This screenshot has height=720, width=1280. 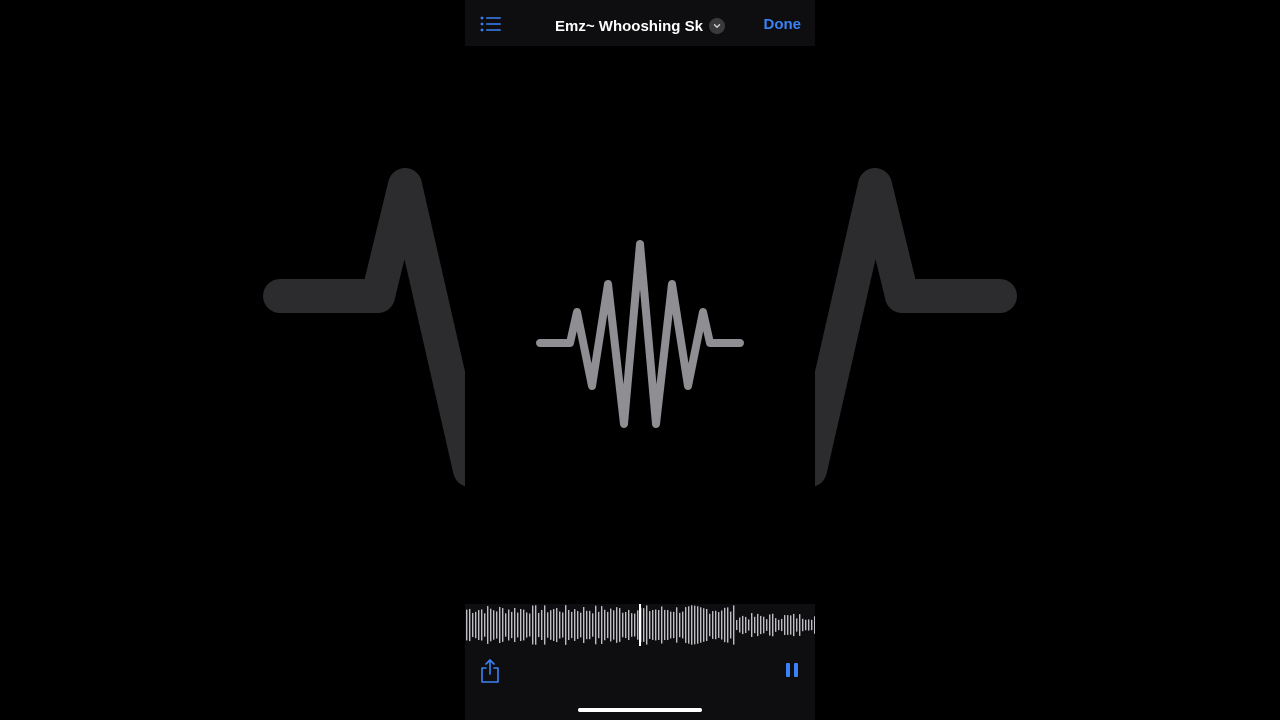 I want to click on bottom-toolbar, so click(x=640, y=683).